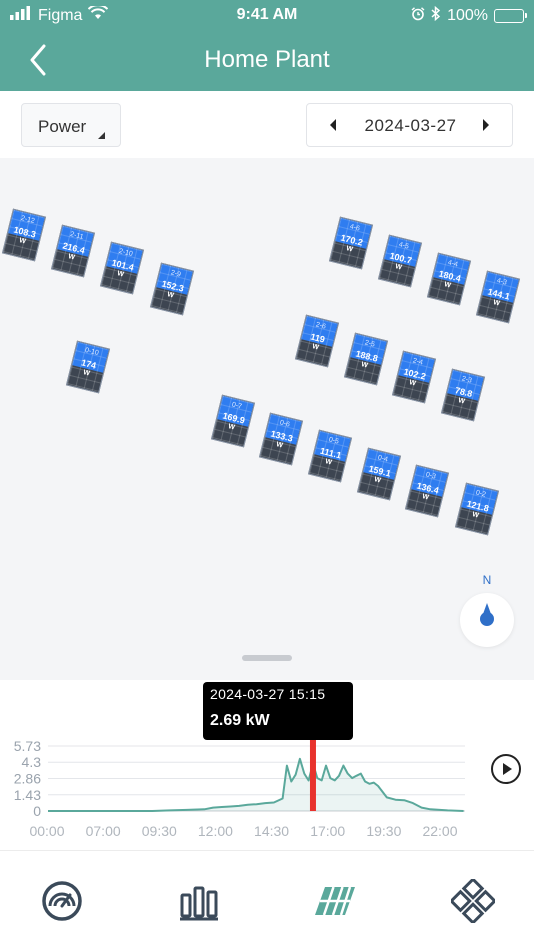 This screenshot has height=950, width=534. I want to click on compass-north-label: N, so click(487, 580).